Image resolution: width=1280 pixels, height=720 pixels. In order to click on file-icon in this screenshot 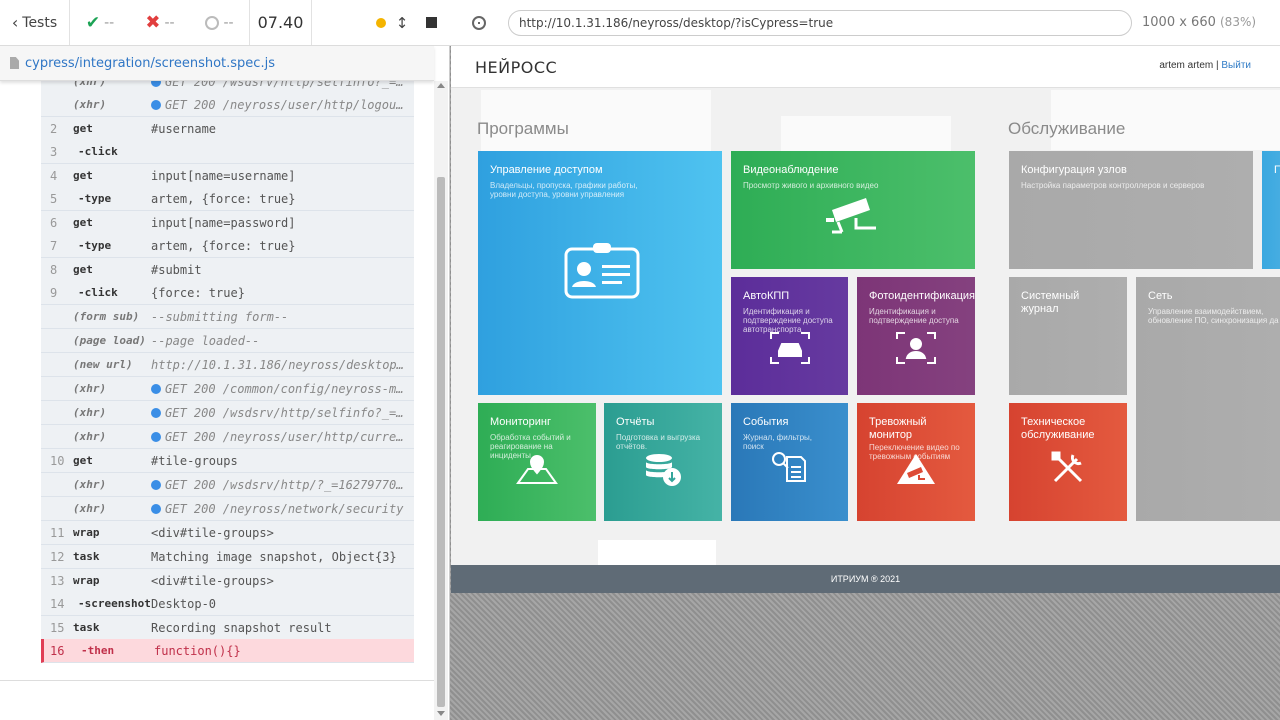, I will do `click(14, 63)`.